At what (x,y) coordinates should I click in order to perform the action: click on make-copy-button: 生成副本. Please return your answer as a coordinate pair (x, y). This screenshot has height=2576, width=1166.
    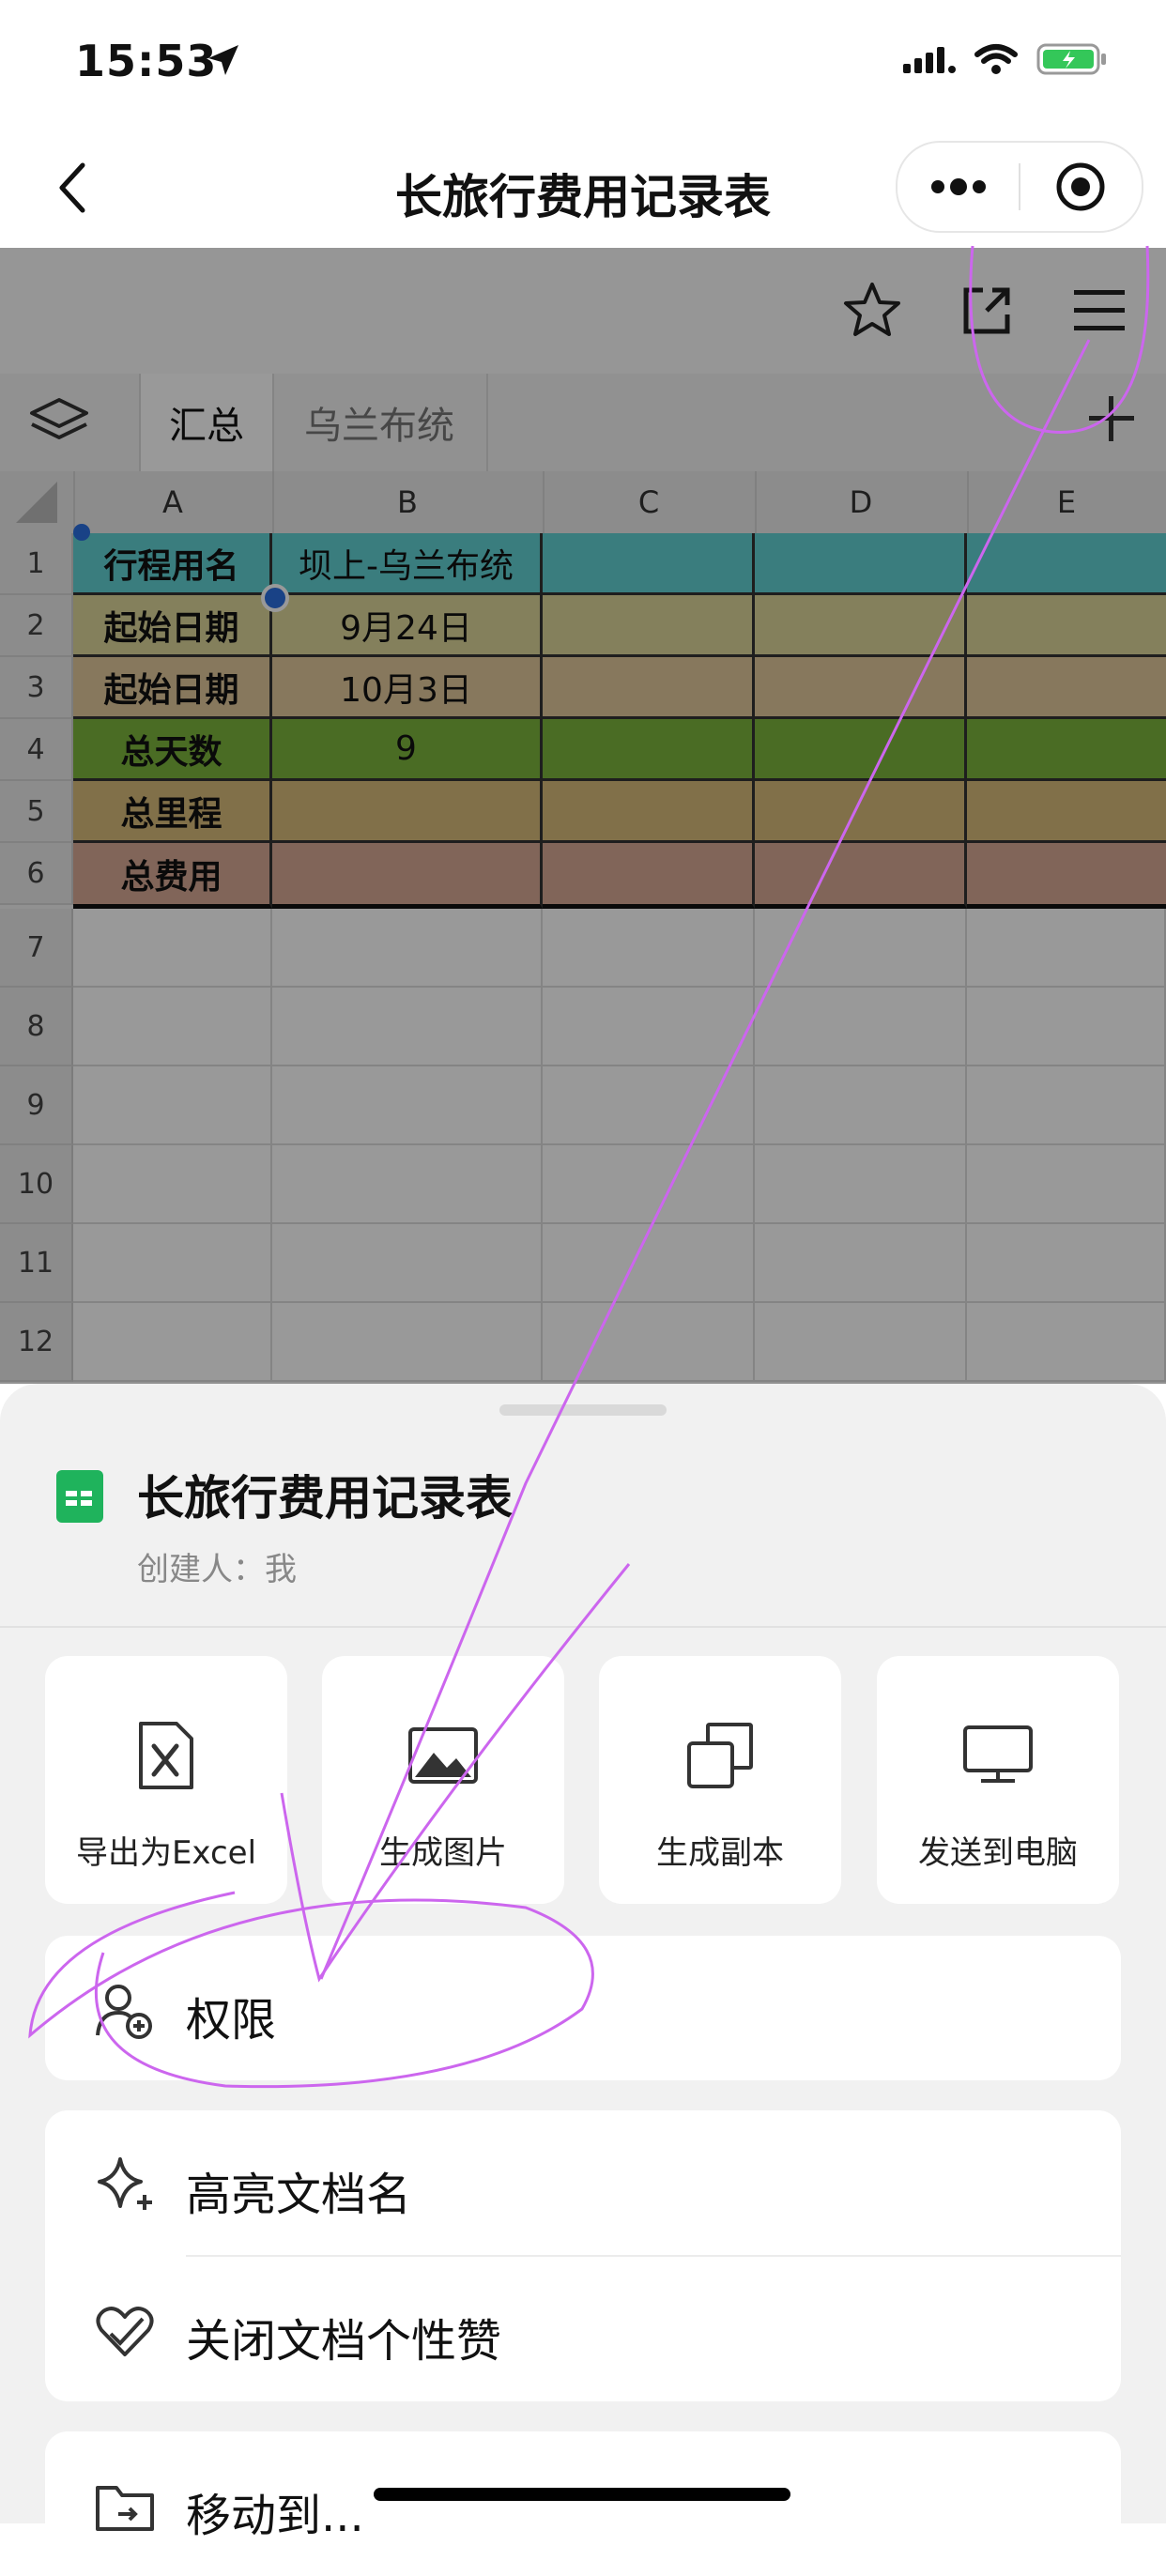
    Looking at the image, I should click on (720, 1780).